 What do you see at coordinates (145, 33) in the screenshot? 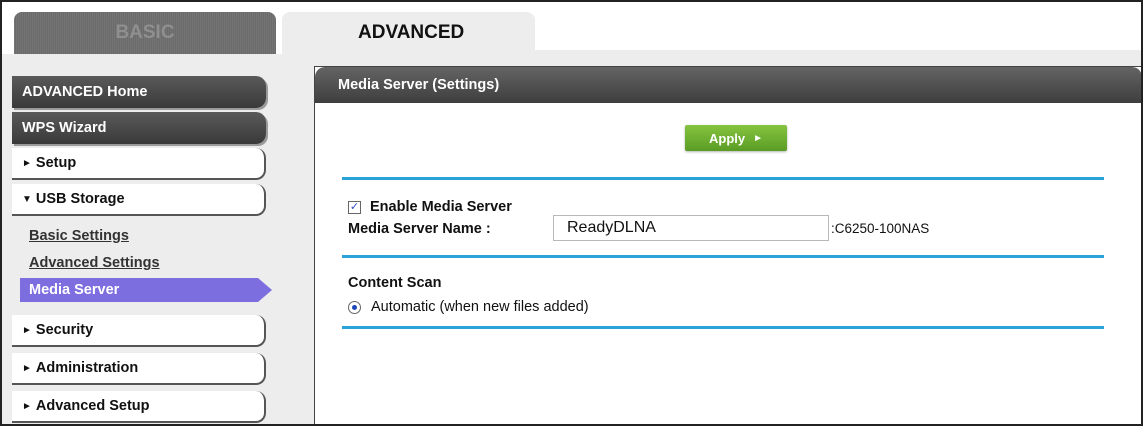
I see `tab-basic: BASIC` at bounding box center [145, 33].